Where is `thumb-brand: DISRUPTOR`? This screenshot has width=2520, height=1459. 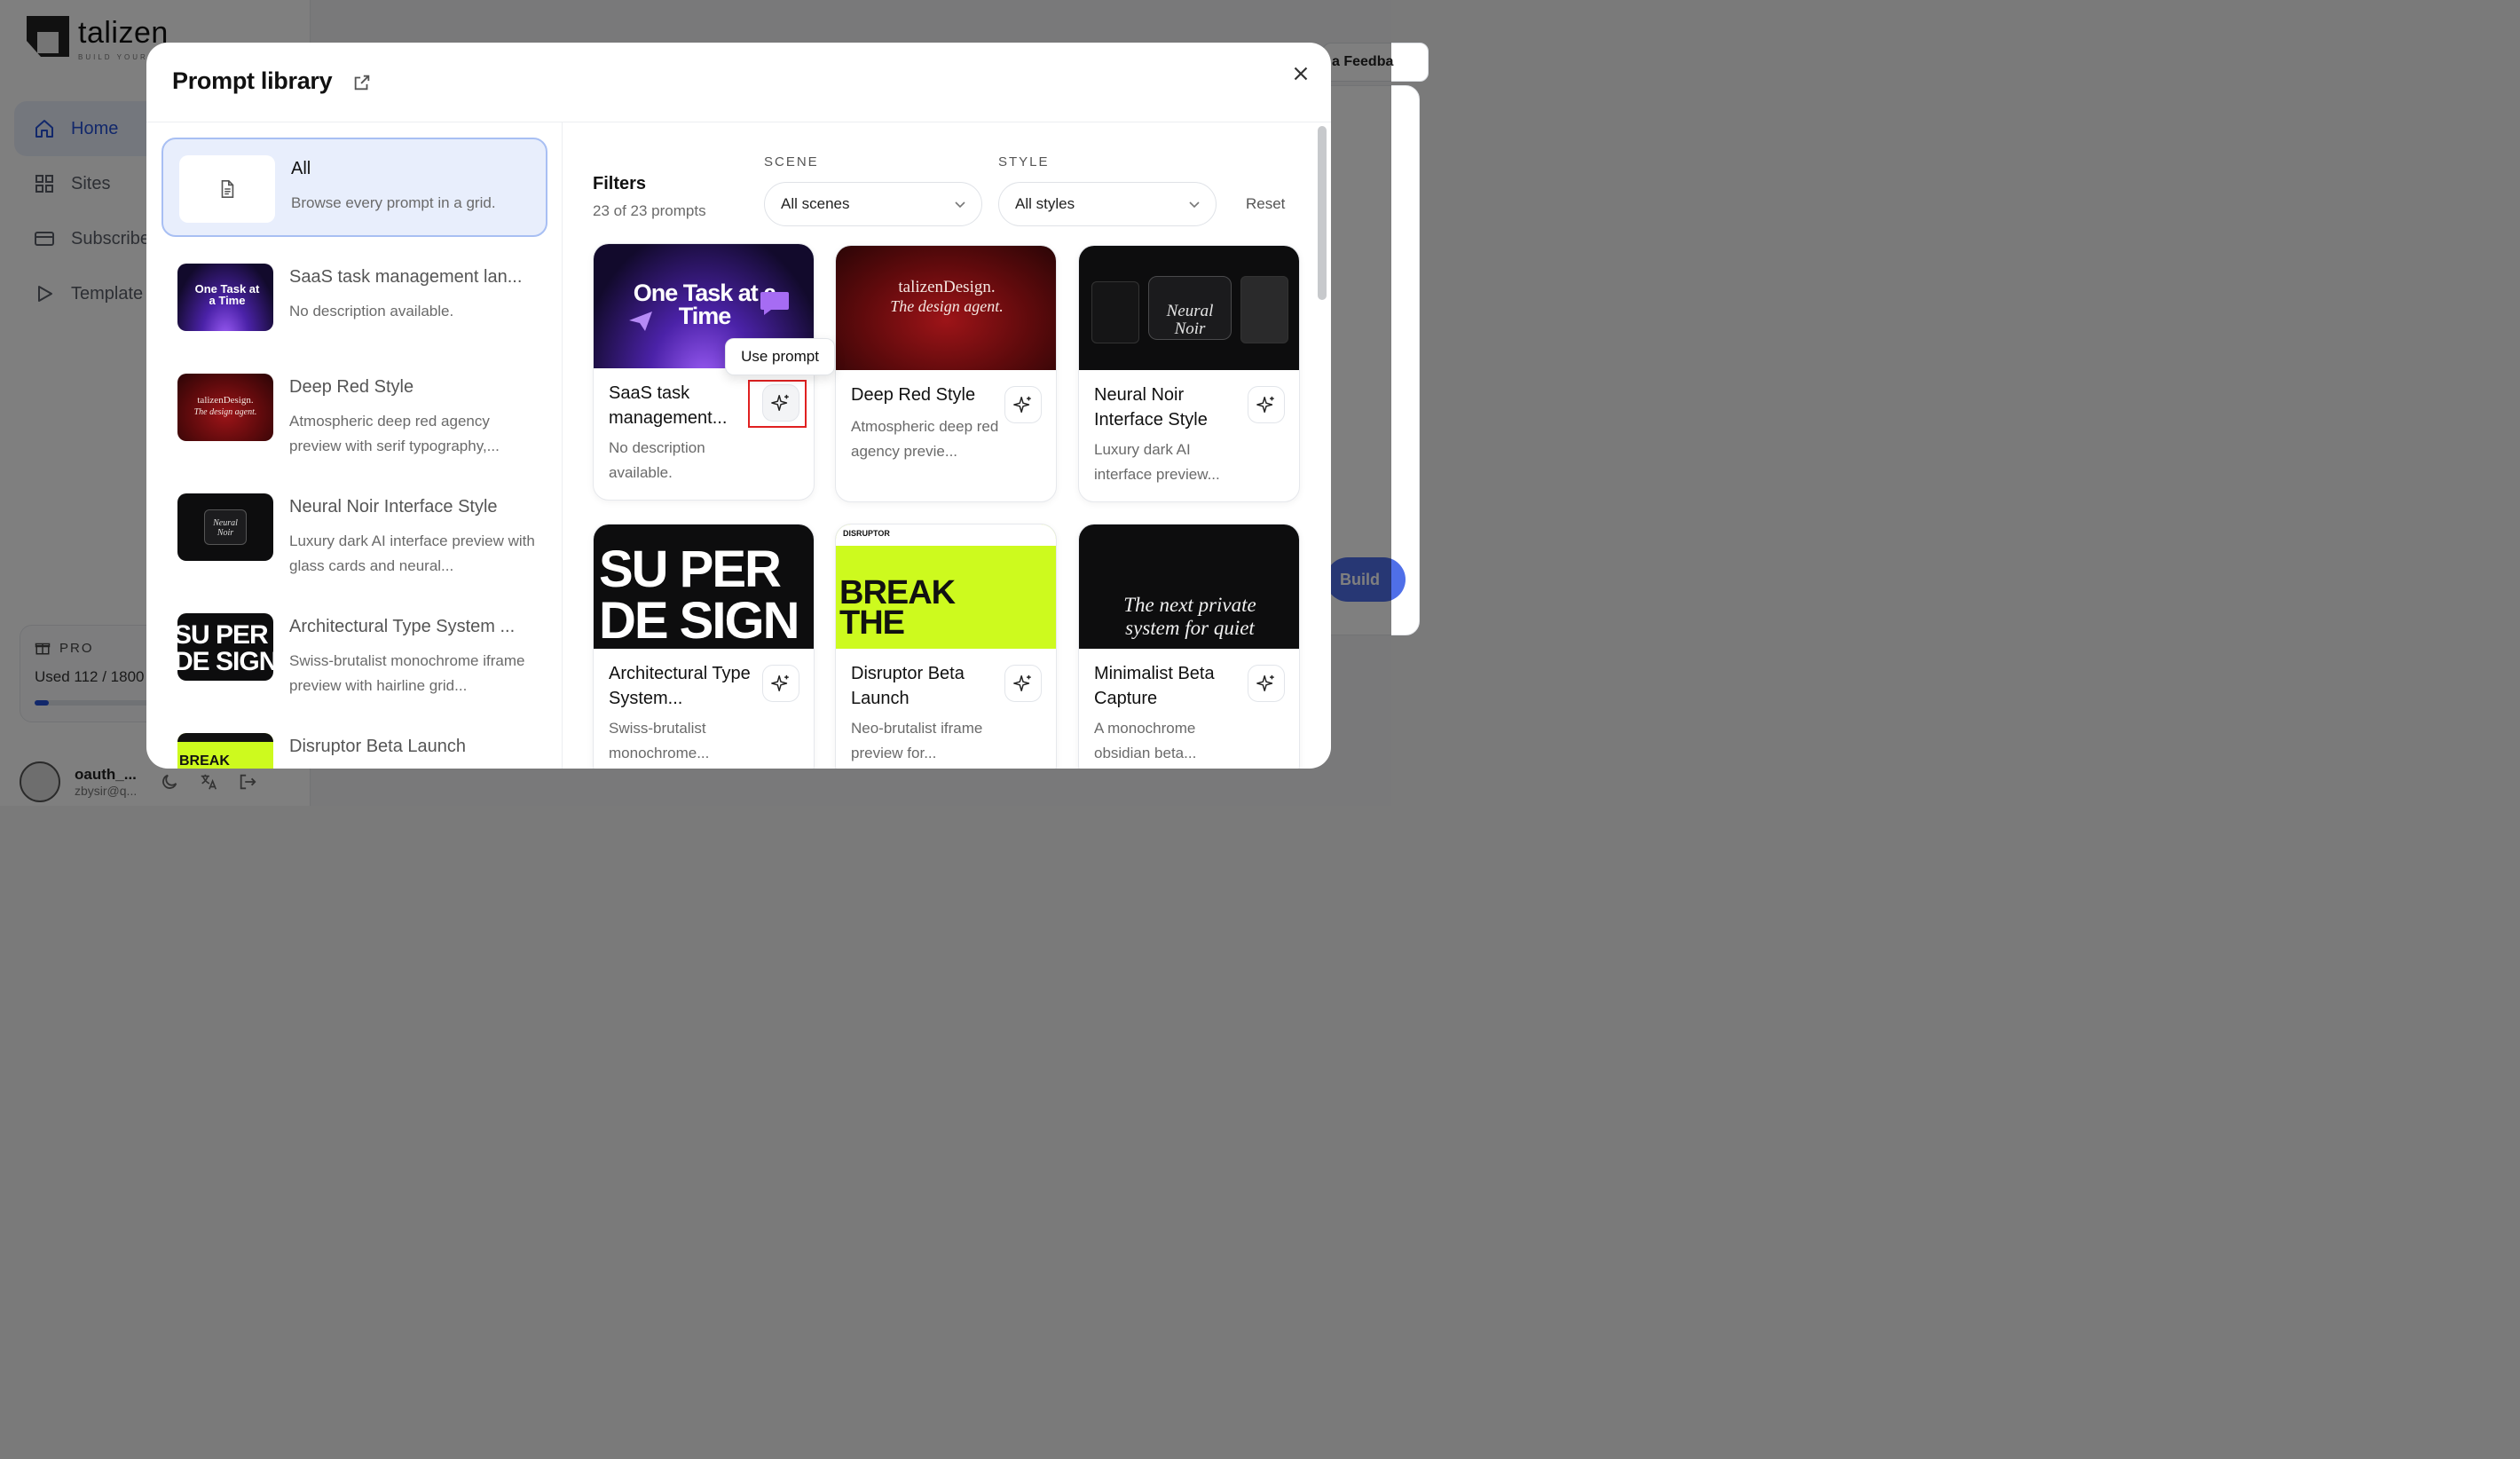 thumb-brand: DISRUPTOR is located at coordinates (866, 533).